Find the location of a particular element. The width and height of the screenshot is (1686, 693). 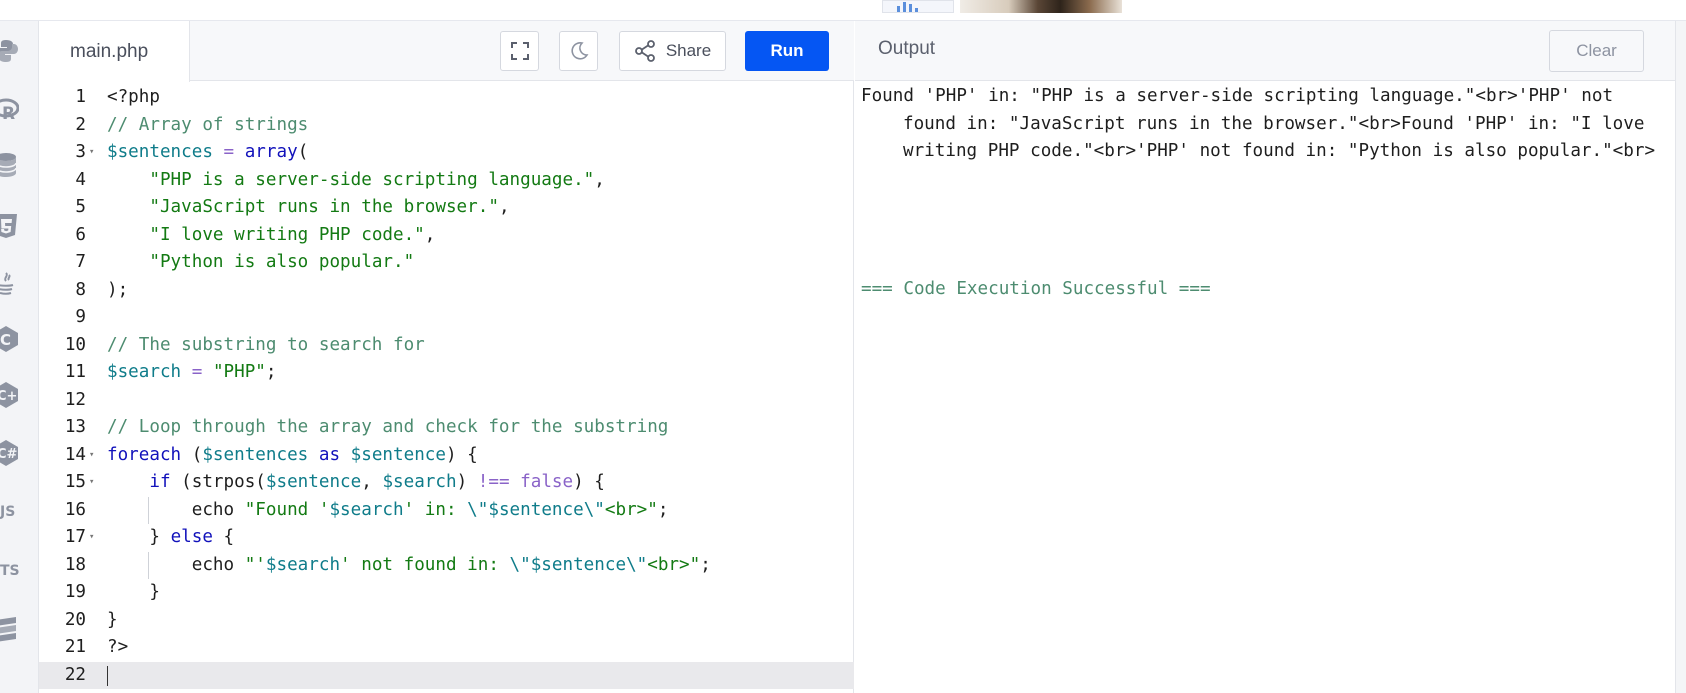

clear-button: Clear is located at coordinates (1596, 51).